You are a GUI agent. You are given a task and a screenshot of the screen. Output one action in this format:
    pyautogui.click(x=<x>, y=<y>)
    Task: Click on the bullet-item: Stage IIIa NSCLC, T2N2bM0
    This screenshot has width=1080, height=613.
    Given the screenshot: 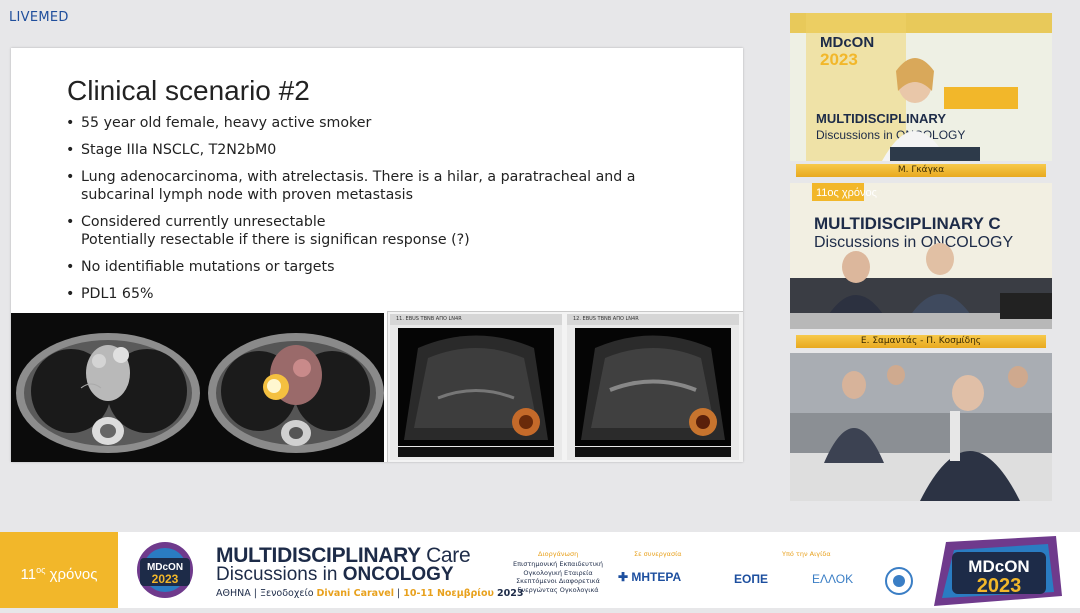 What is the action you would take?
    pyautogui.click(x=375, y=150)
    